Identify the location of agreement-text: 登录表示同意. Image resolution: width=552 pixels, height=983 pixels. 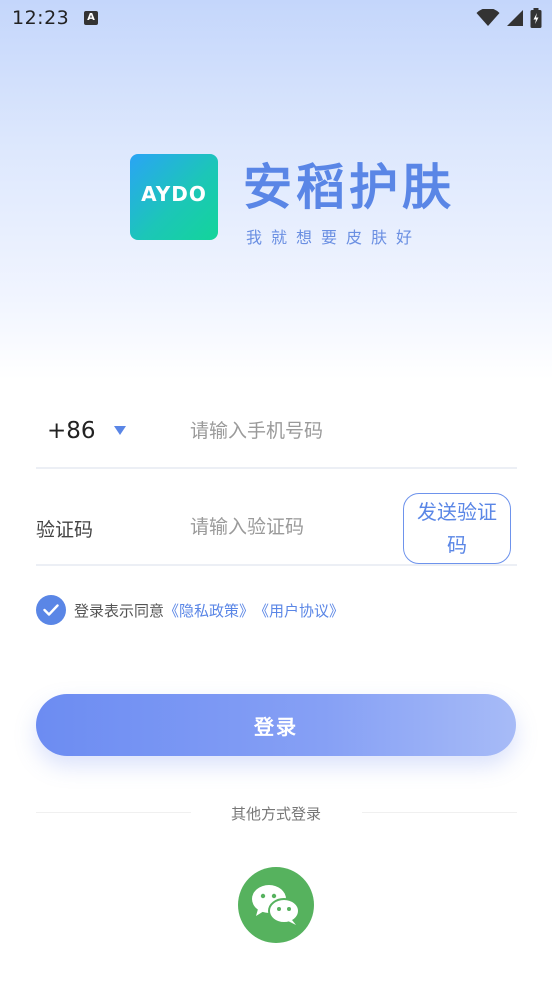
(119, 610).